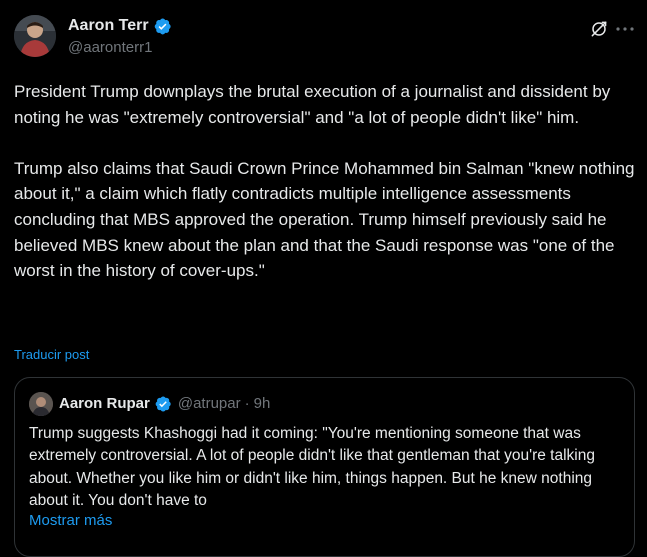 This screenshot has width=647, height=557. I want to click on quoted-timestamp: 9h, so click(262, 404).